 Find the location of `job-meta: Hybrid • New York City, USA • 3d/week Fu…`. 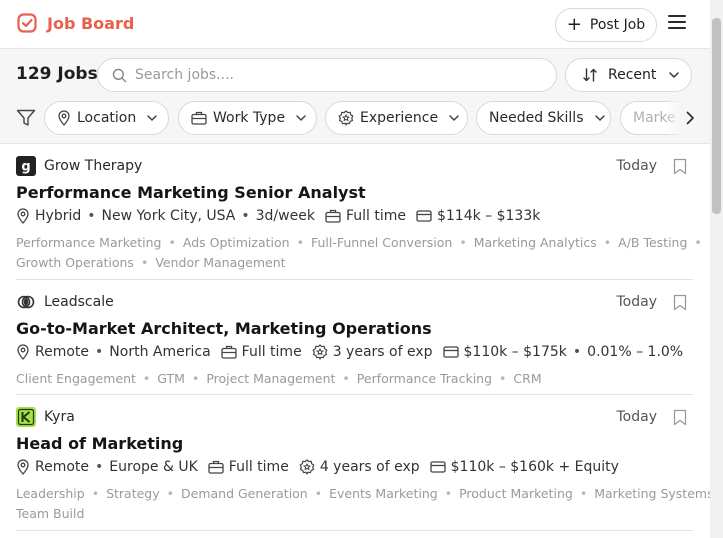

job-meta: Hybrid • New York City, USA • 3d/week Fu… is located at coordinates (278, 216).